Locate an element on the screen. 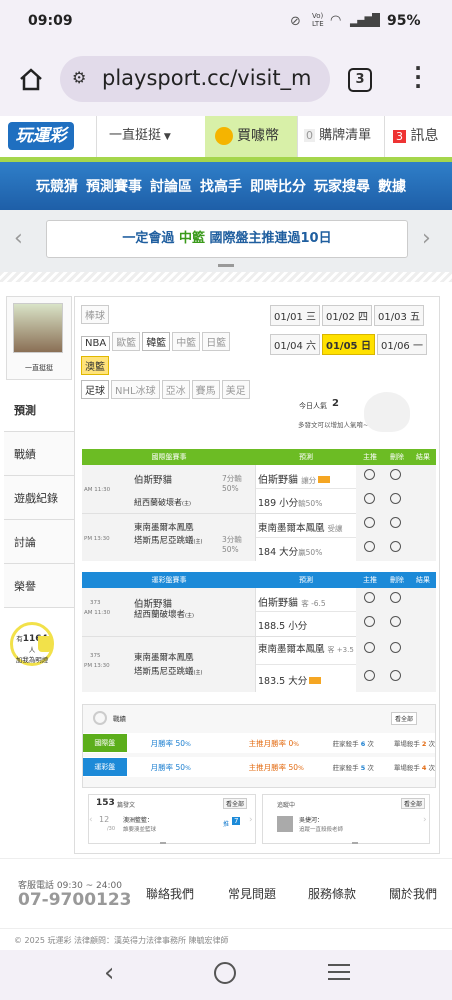 The height and width of the screenshot is (1000, 452). follow-avatar is located at coordinates (285, 824).